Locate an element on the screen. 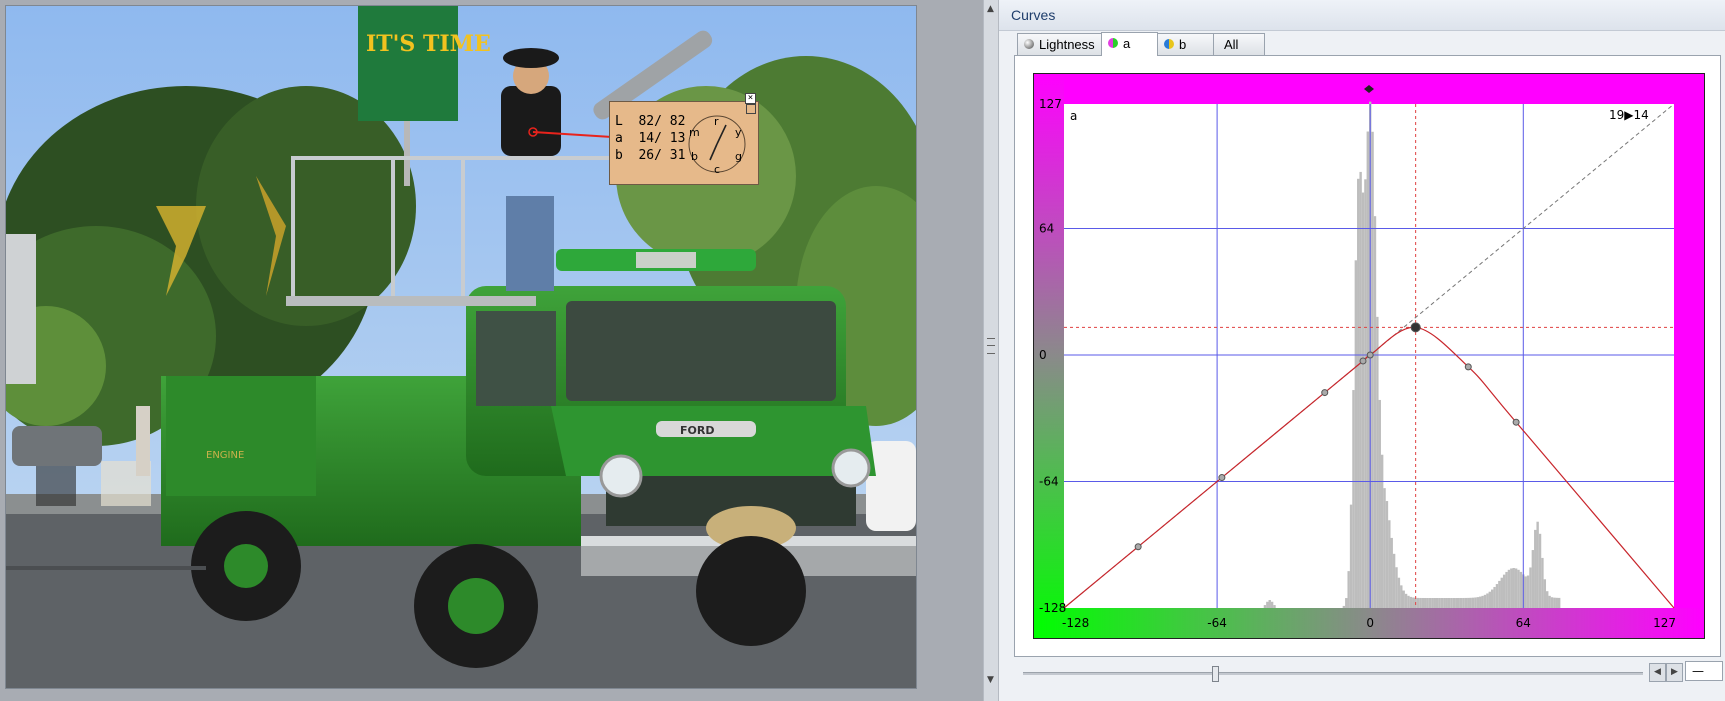 The height and width of the screenshot is (701, 1725). x-tick-label: 0 is located at coordinates (1370, 623).